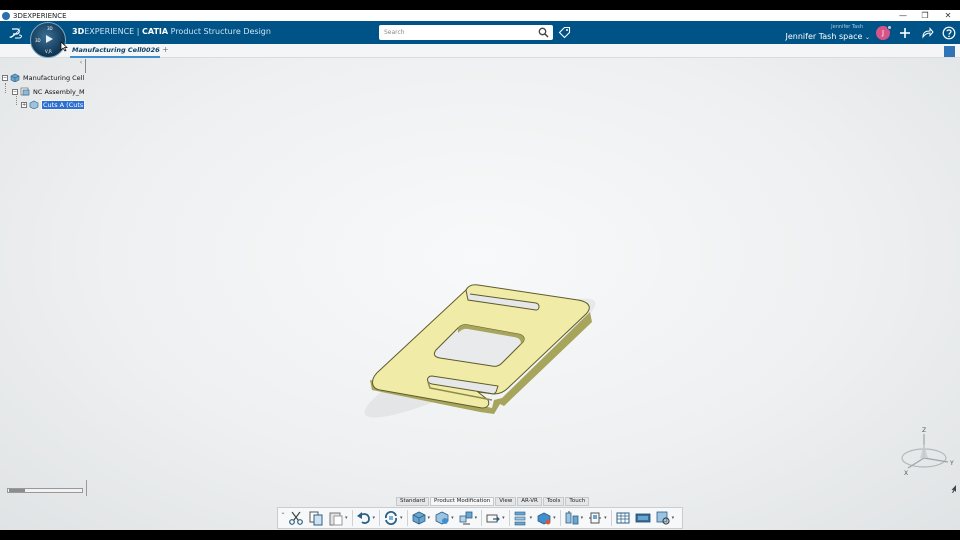 Image resolution: width=960 pixels, height=540 pixels. I want to click on search-icon, so click(543, 32).